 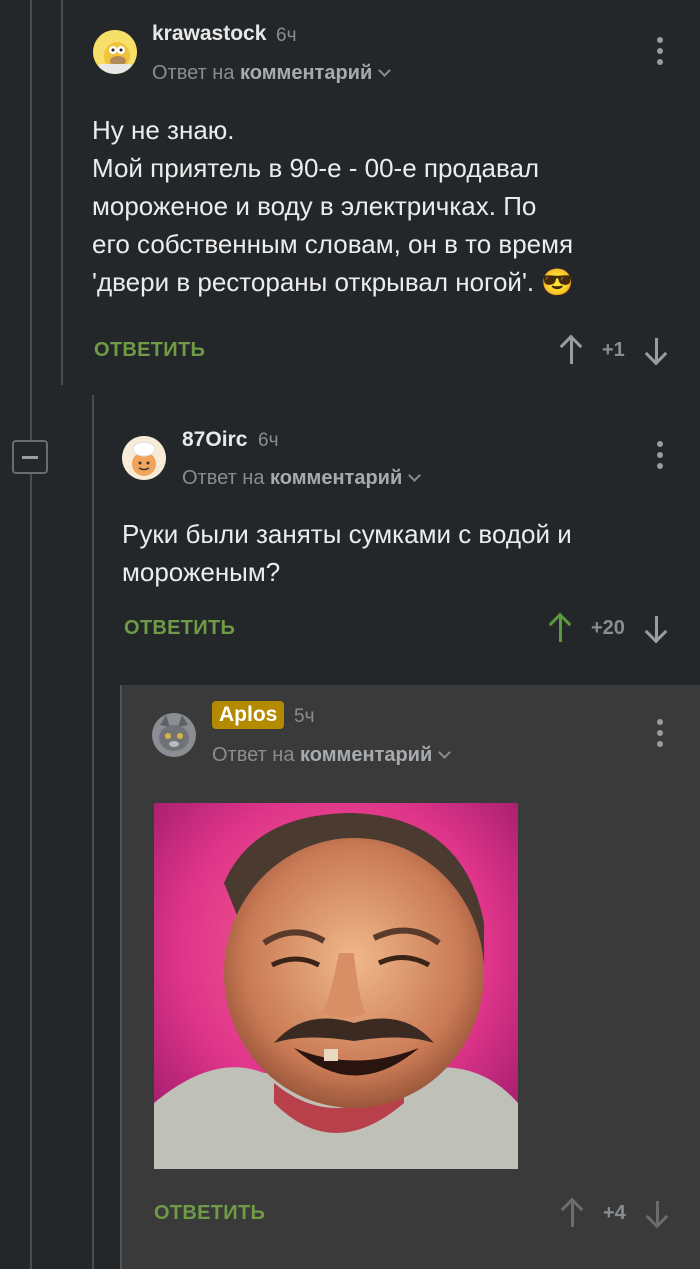 I want to click on vote-controls: +4, so click(x=614, y=1213).